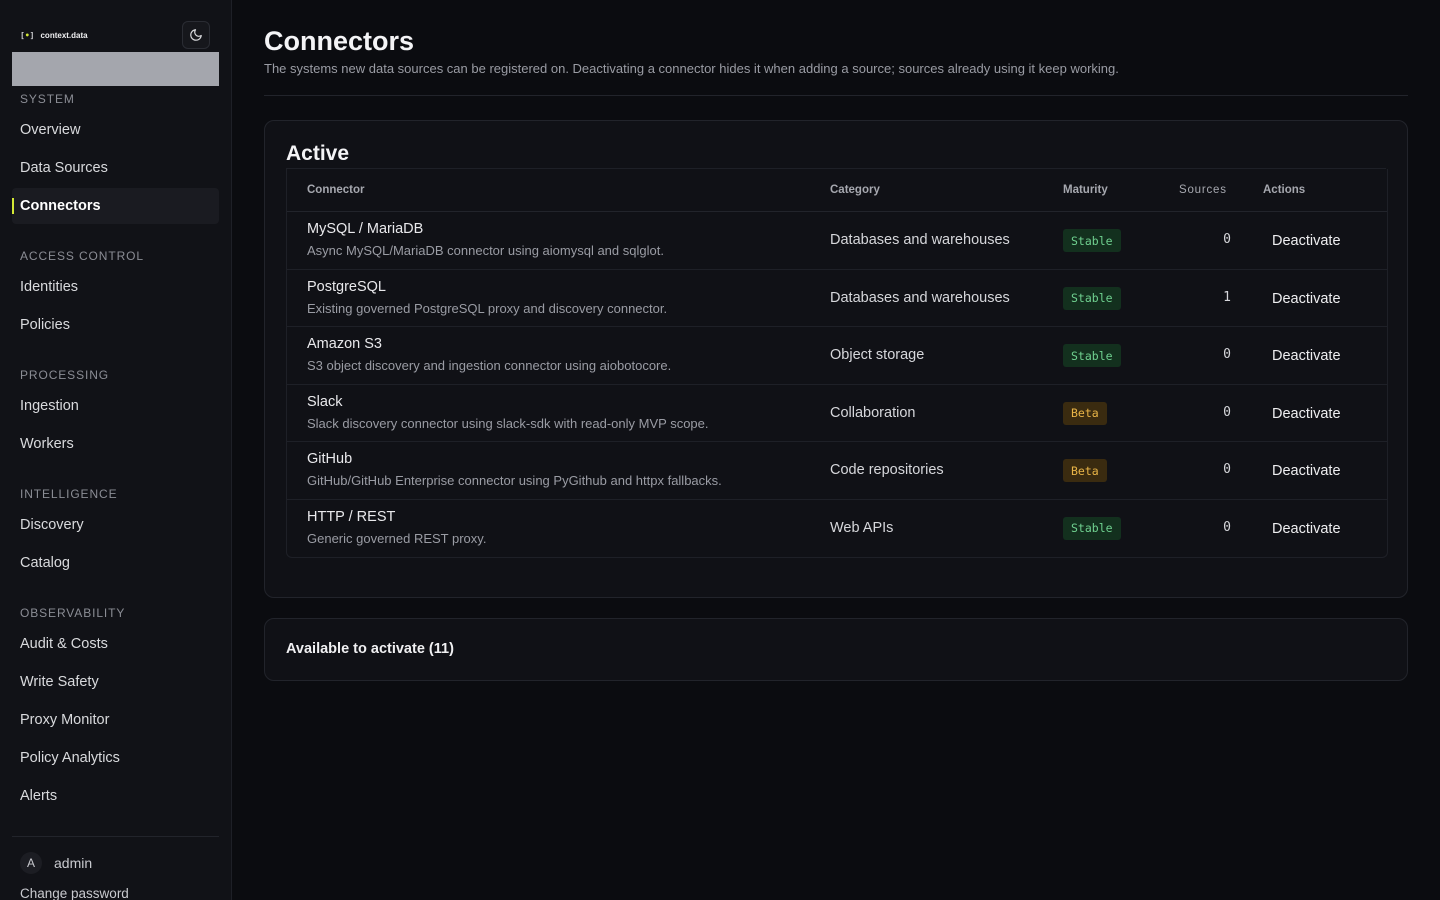  Describe the element at coordinates (836, 649) in the screenshot. I see `available-connectors-card: Available to activate (11)` at that location.